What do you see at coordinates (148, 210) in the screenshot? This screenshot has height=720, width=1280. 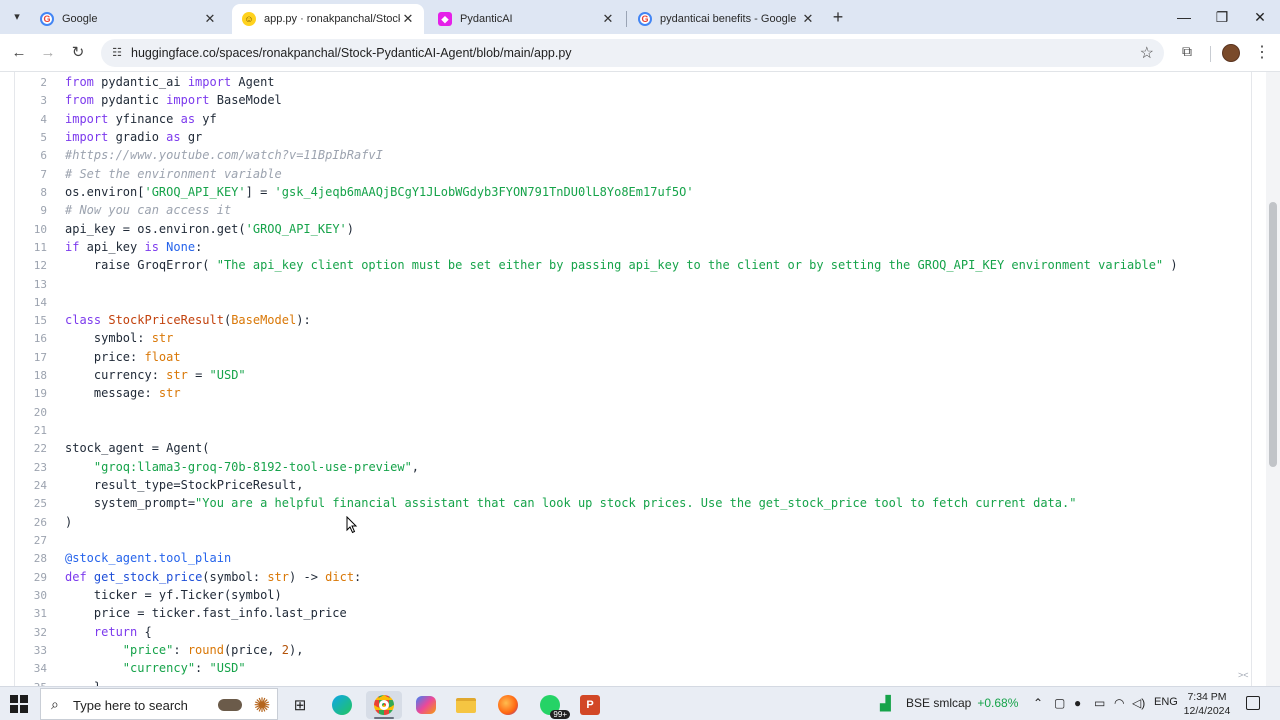 I see `code-token: # Now you can access it` at bounding box center [148, 210].